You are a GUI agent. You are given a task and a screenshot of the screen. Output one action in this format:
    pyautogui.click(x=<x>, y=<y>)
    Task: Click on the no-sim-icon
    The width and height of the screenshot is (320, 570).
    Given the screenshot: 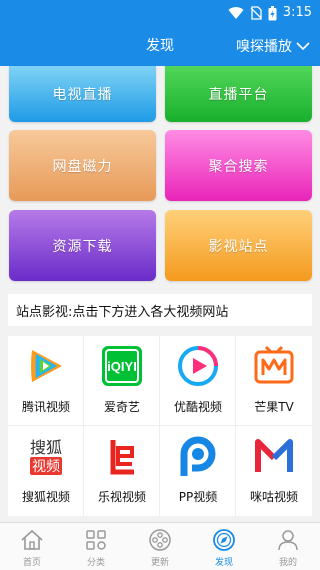 What is the action you would take?
    pyautogui.click(x=256, y=13)
    